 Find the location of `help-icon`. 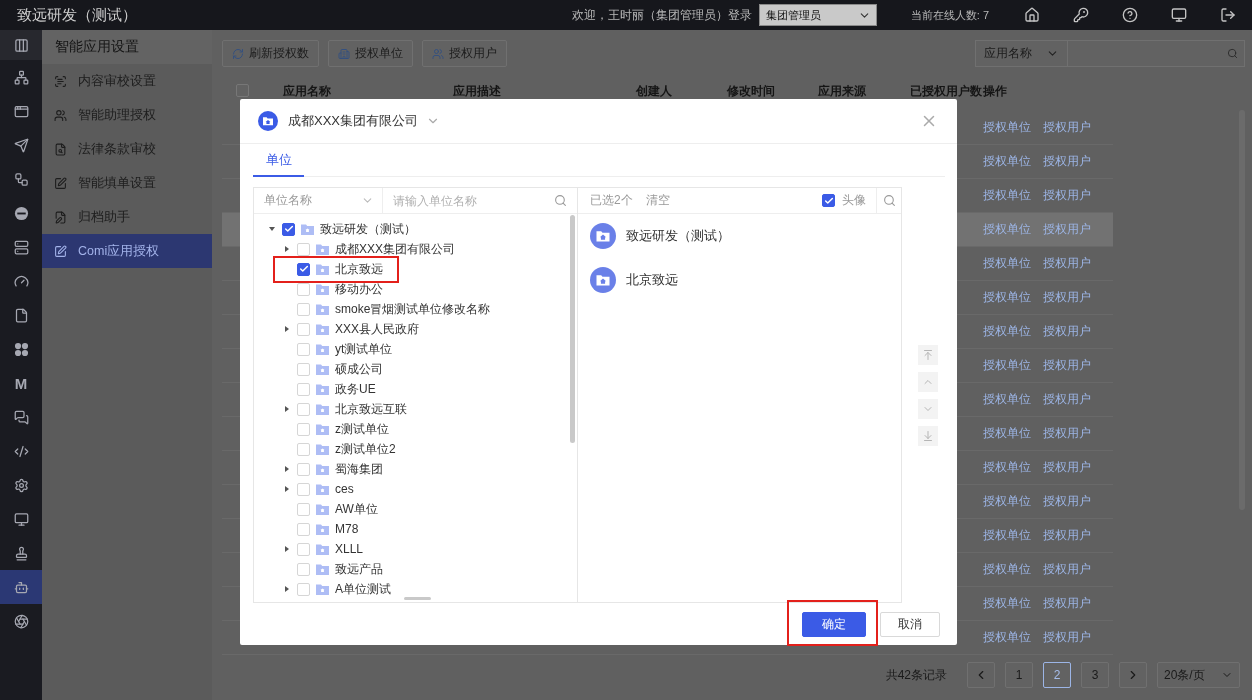

help-icon is located at coordinates (1130, 15).